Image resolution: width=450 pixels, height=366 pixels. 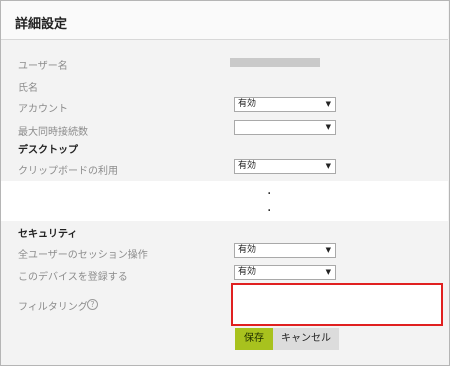 I want to click on max-connections-label: 最大同時接続数, so click(x=53, y=132).